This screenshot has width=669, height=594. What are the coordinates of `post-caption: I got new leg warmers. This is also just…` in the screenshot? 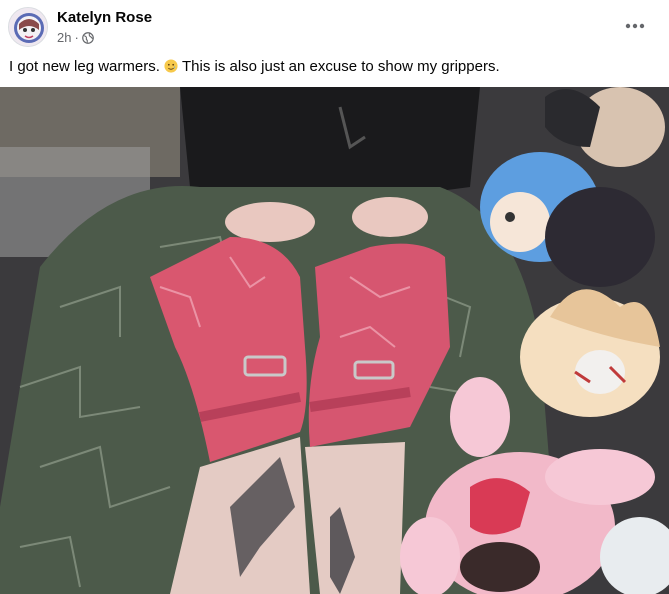 It's located at (334, 67).